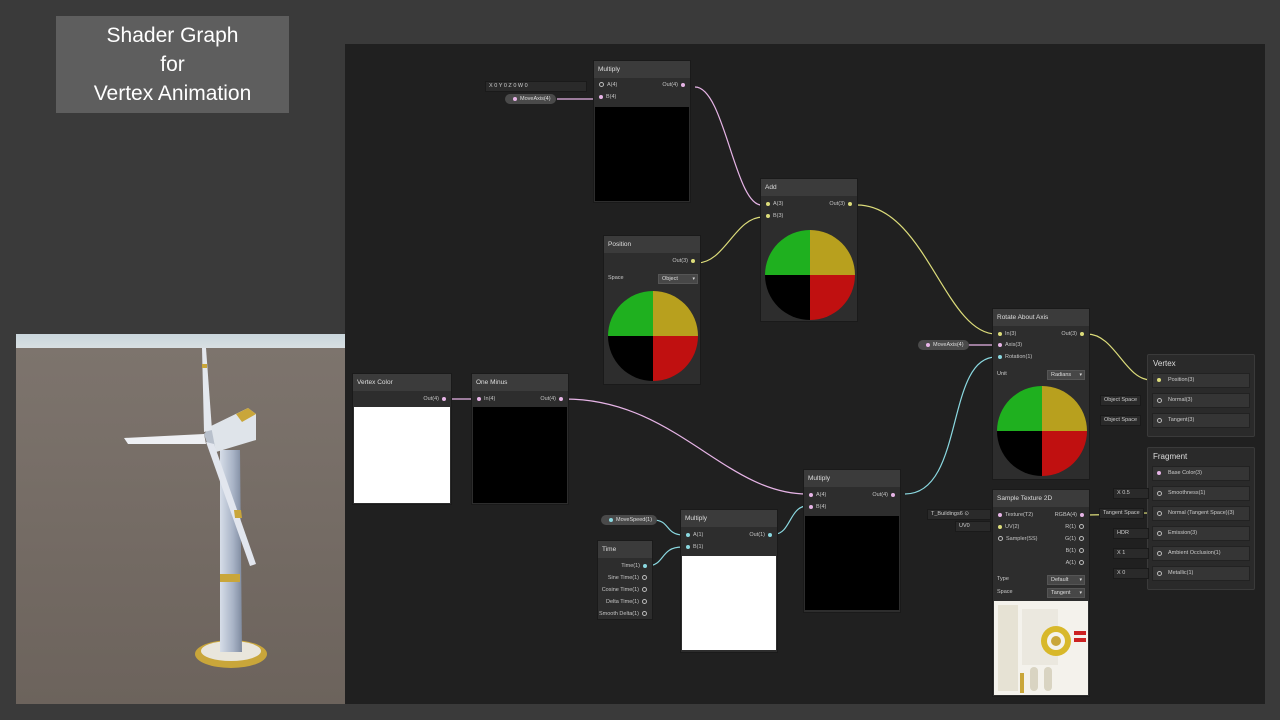  What do you see at coordinates (624, 614) in the screenshot?
I see `output-smooth-delta: Smooth Delta(1)` at bounding box center [624, 614].